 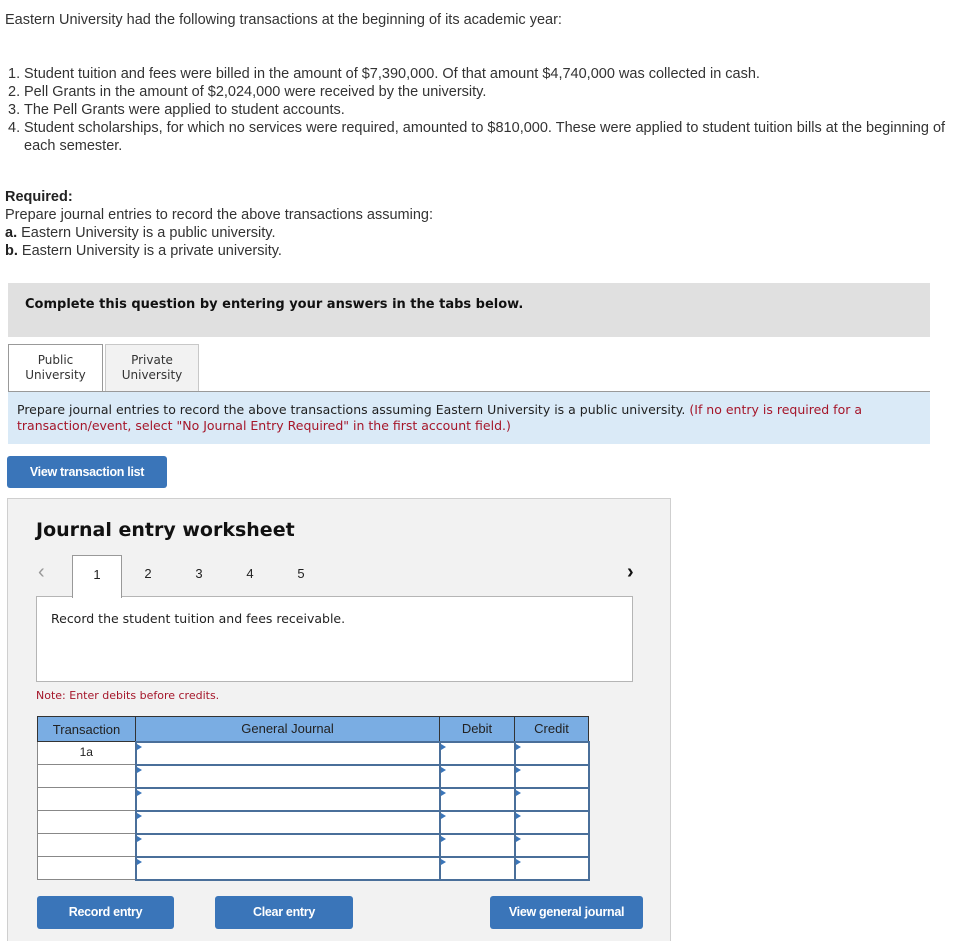 What do you see at coordinates (165, 530) in the screenshot?
I see `worksheet-title: Journal entry worksheet` at bounding box center [165, 530].